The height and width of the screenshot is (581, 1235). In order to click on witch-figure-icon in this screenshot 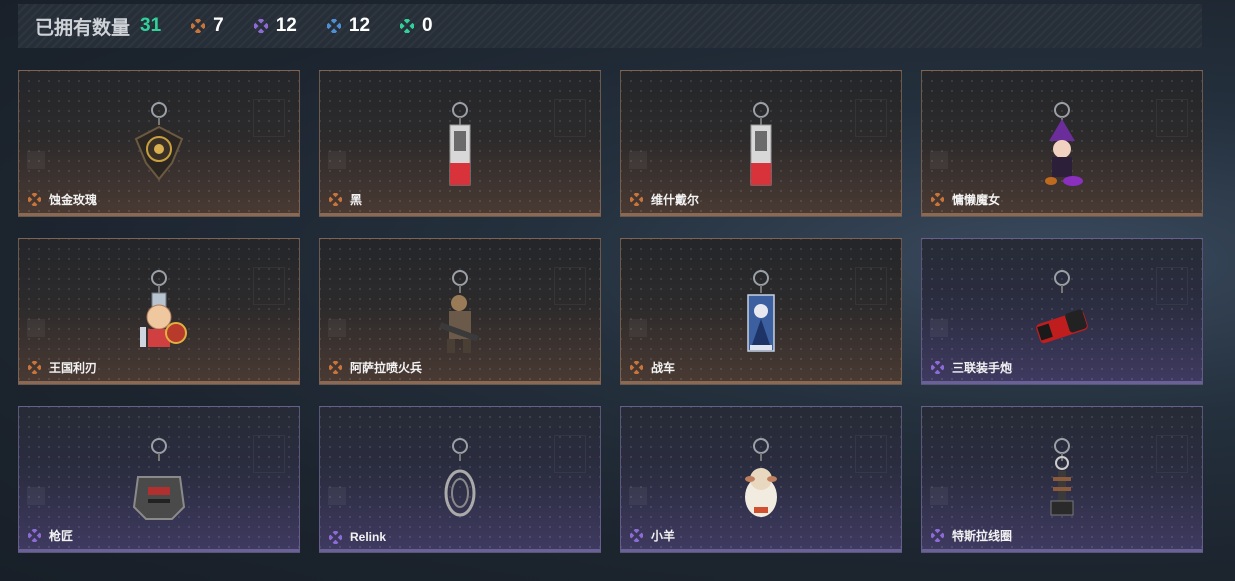, I will do `click(1064, 144)`.